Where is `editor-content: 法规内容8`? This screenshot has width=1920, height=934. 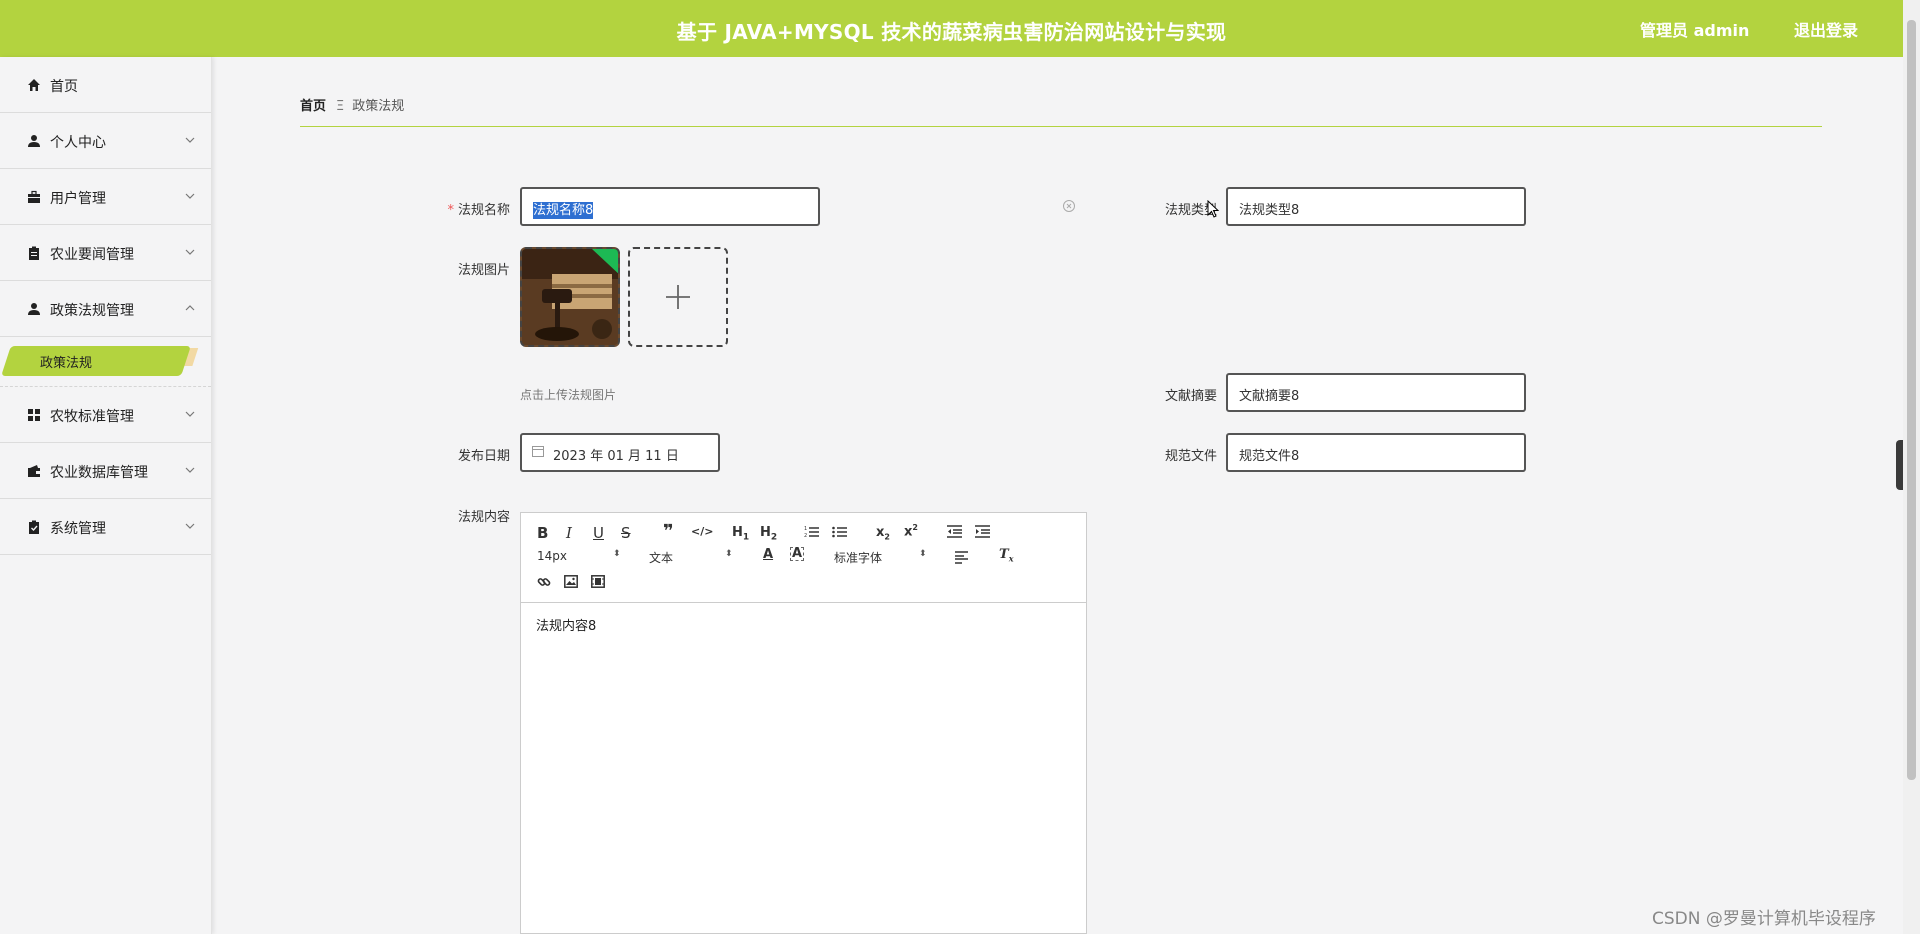
editor-content: 法规内容8 is located at coordinates (803, 624).